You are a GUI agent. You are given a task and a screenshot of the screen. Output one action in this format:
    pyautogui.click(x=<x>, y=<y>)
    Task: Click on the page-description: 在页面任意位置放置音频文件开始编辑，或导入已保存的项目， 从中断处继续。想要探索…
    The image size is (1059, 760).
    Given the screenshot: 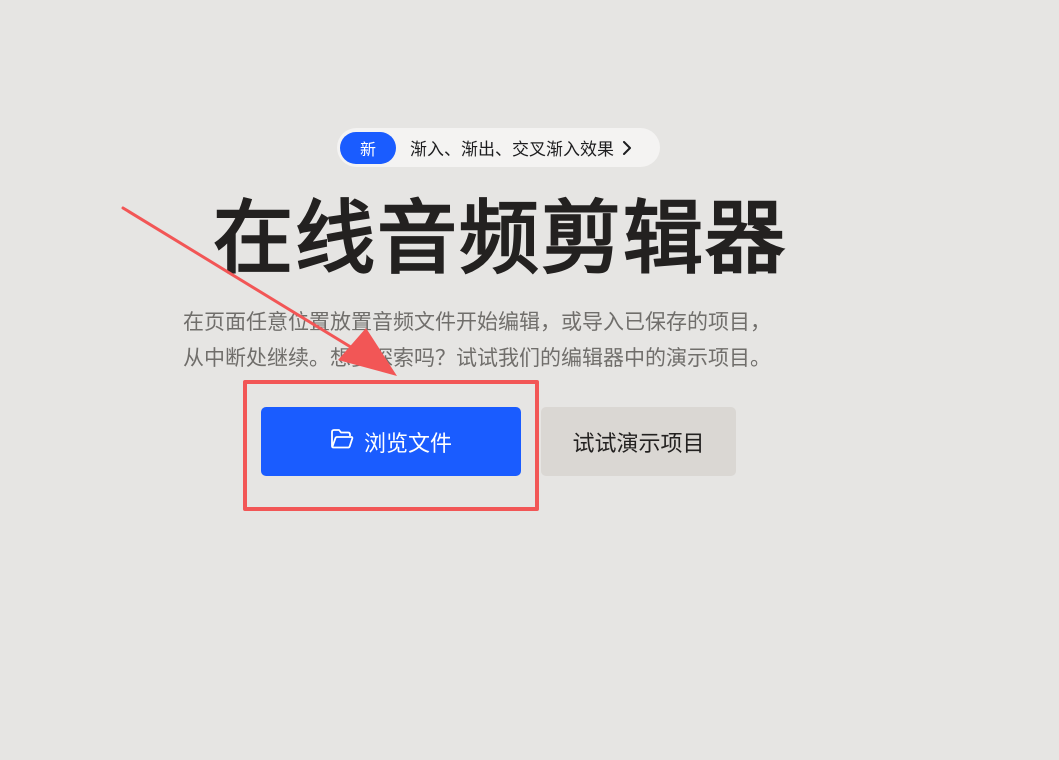 What is the action you would take?
    pyautogui.click(x=503, y=340)
    